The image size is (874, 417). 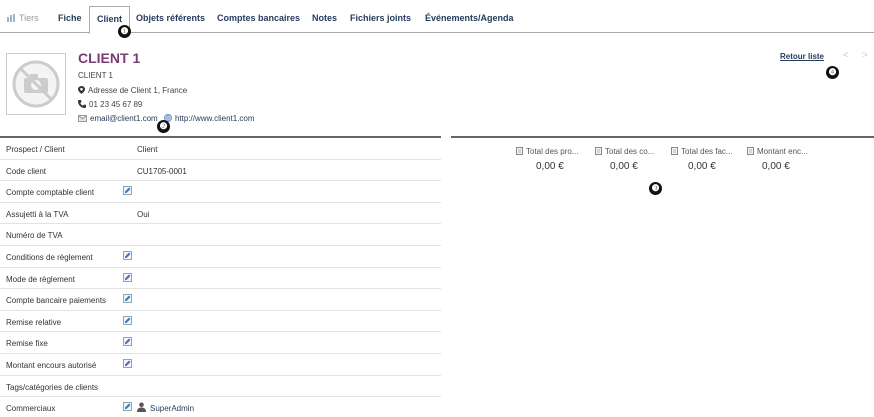 I want to click on callout-3: ❸, so click(x=655, y=188).